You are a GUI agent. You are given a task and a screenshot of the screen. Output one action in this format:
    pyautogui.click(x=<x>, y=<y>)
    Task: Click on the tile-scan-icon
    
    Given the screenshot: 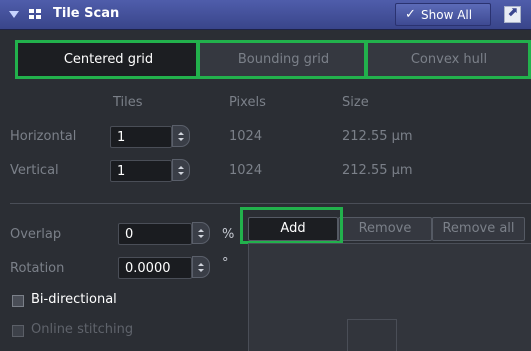 What is the action you would take?
    pyautogui.click(x=35, y=14)
    